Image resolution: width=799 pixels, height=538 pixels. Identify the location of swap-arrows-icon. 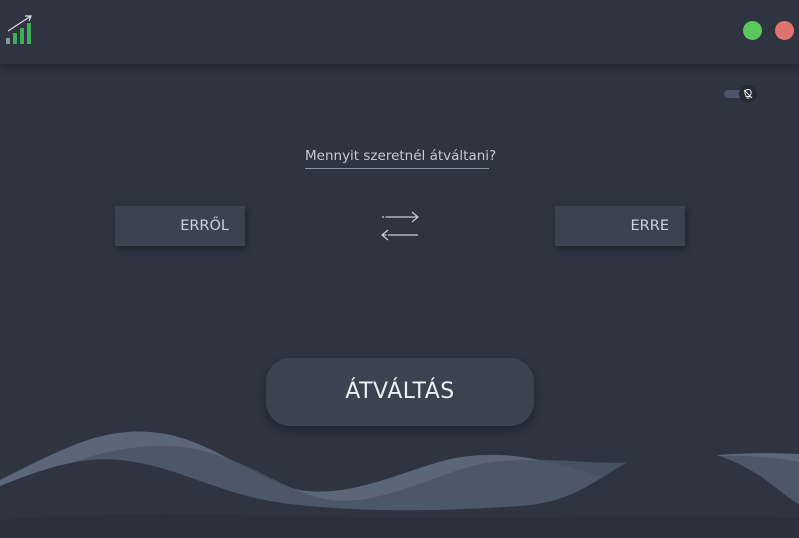
(400, 225).